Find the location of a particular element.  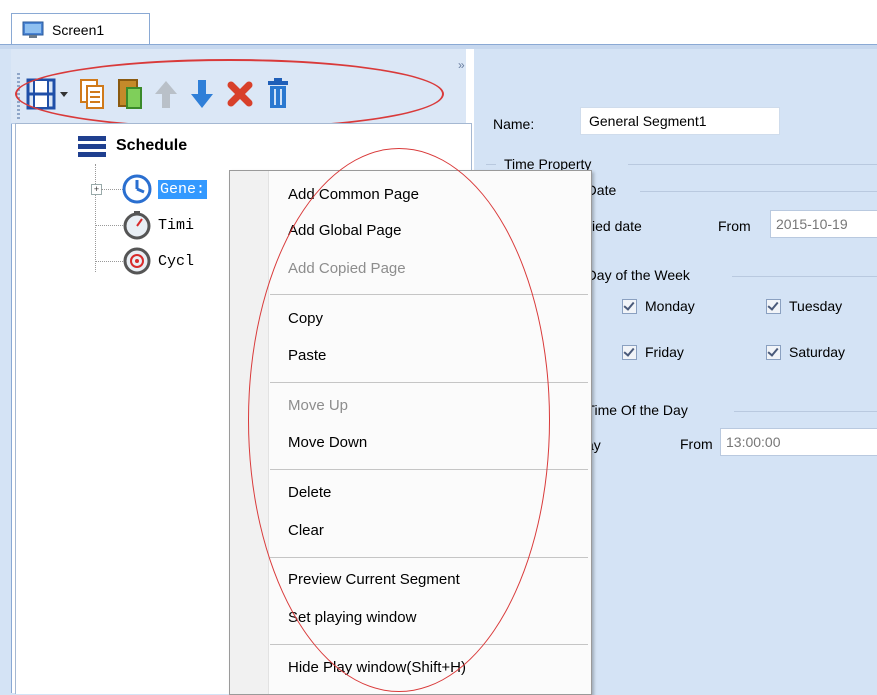

time-from-field: 13:00:00 is located at coordinates (798, 442).